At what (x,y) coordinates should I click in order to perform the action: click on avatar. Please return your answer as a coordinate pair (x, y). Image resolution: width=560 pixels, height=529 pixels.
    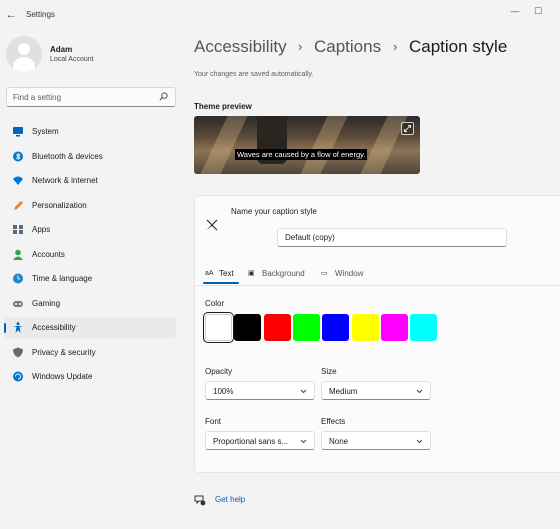
    Looking at the image, I should click on (24, 54).